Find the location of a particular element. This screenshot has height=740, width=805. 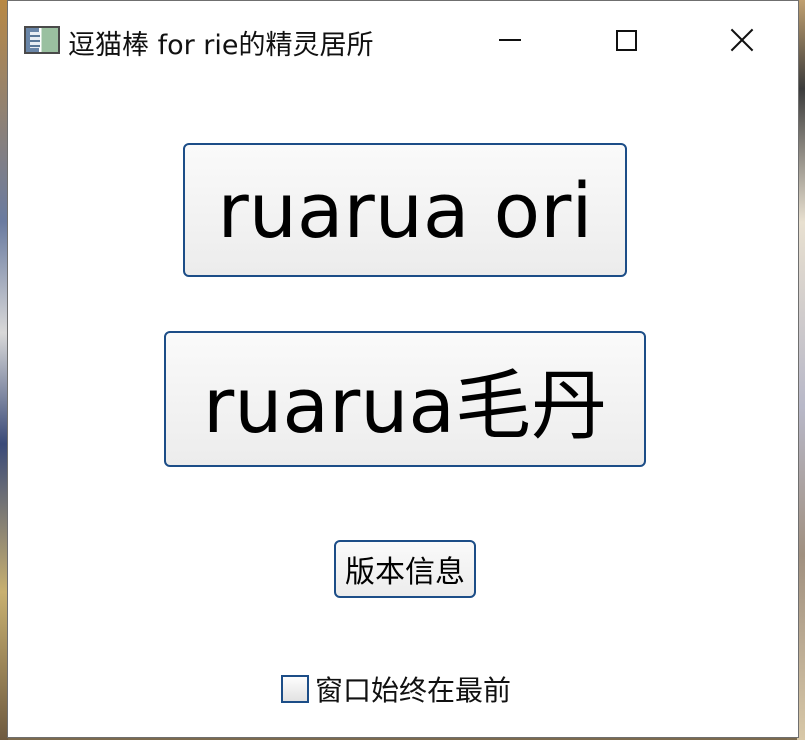

title-bar: 逗猫棒 for rie的精灵居所 is located at coordinates (403, 40).